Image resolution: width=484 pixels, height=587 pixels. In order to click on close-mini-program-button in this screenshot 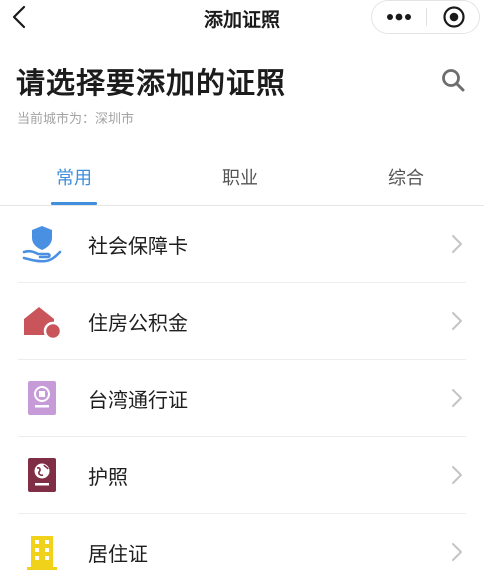, I will do `click(453, 17)`.